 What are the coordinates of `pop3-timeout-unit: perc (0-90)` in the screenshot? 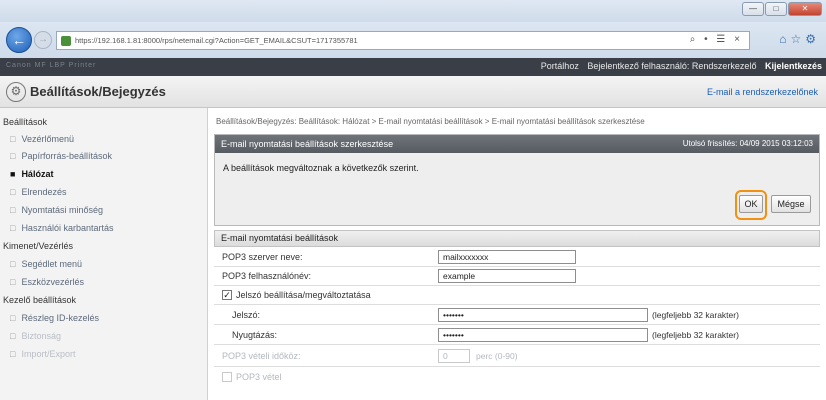 It's located at (497, 356).